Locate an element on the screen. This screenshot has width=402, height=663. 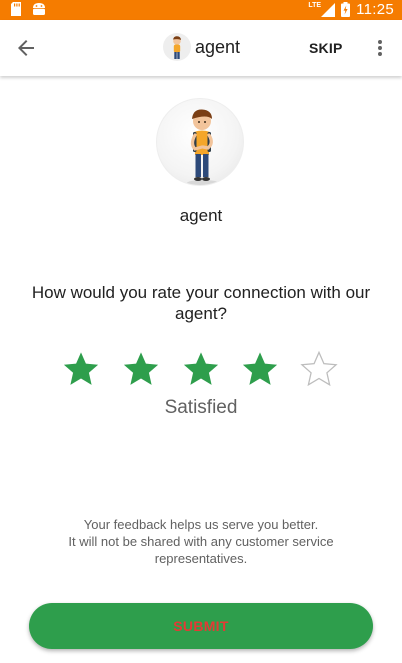
sd-card-icon is located at coordinates (16, 9).